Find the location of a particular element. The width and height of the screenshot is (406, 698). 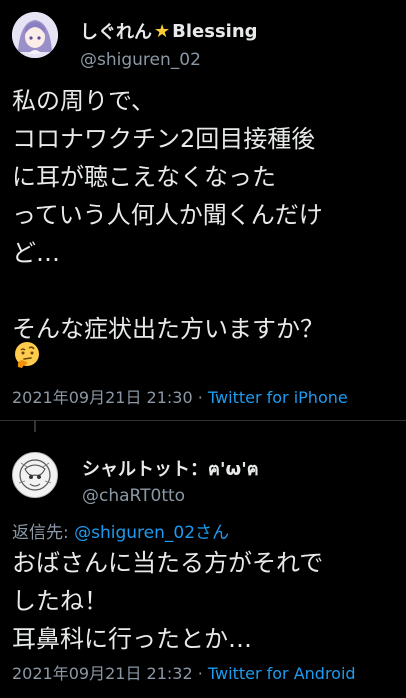

thread-connector is located at coordinates (35, 426).